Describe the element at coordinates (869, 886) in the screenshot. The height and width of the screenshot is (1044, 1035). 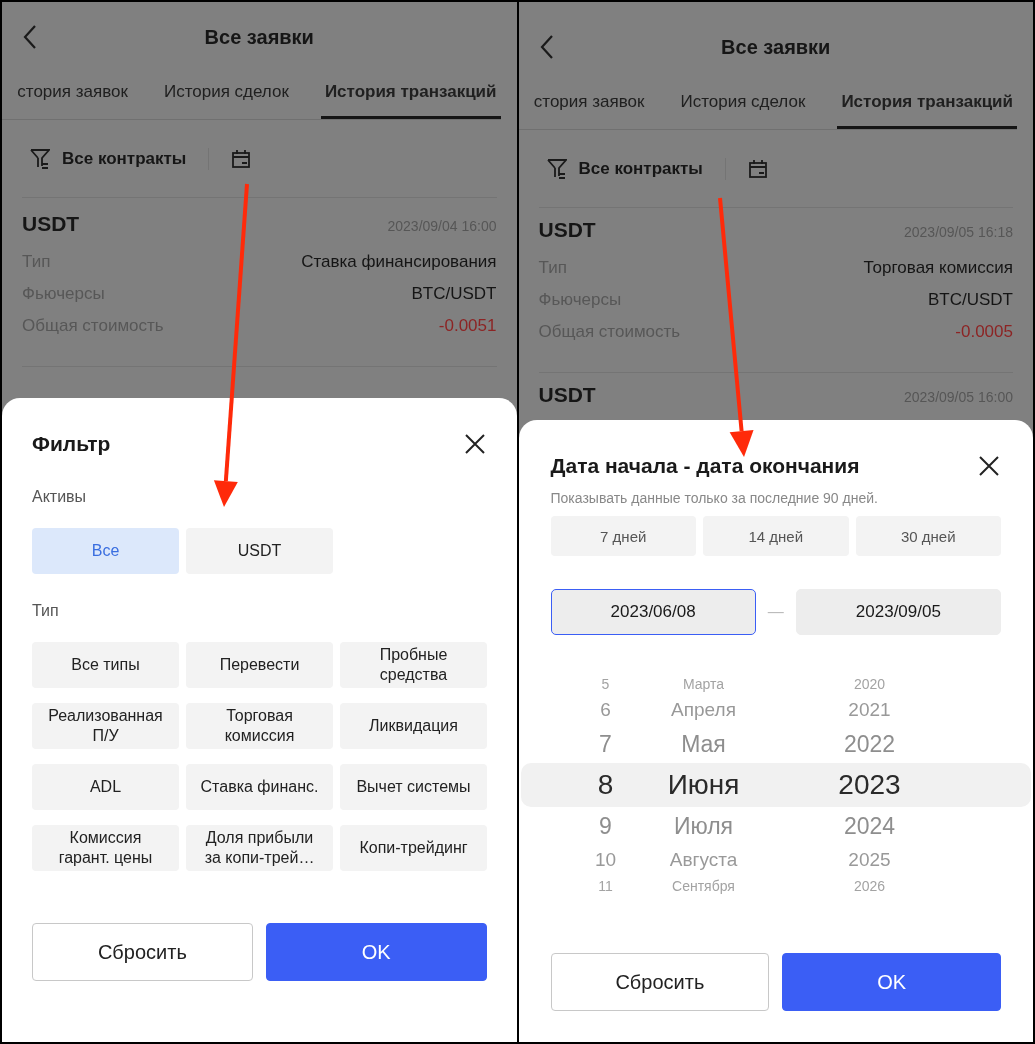
I see `picker-item: 2026` at that location.